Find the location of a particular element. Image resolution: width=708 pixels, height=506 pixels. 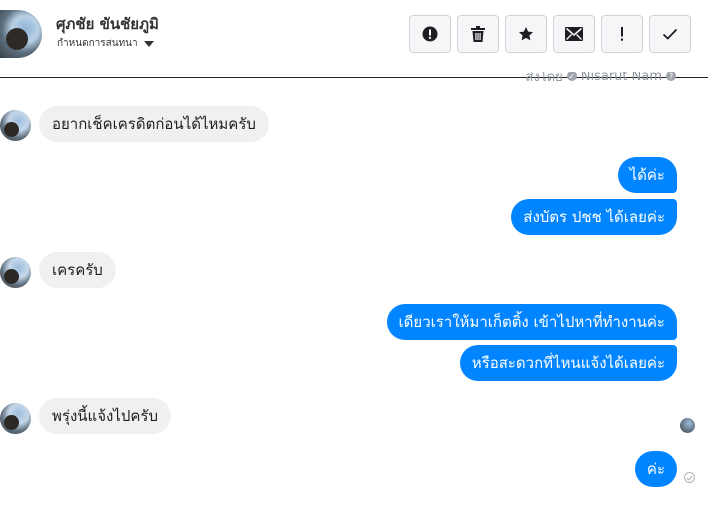

sent-by-name: Nisarut Nam is located at coordinates (621, 78).